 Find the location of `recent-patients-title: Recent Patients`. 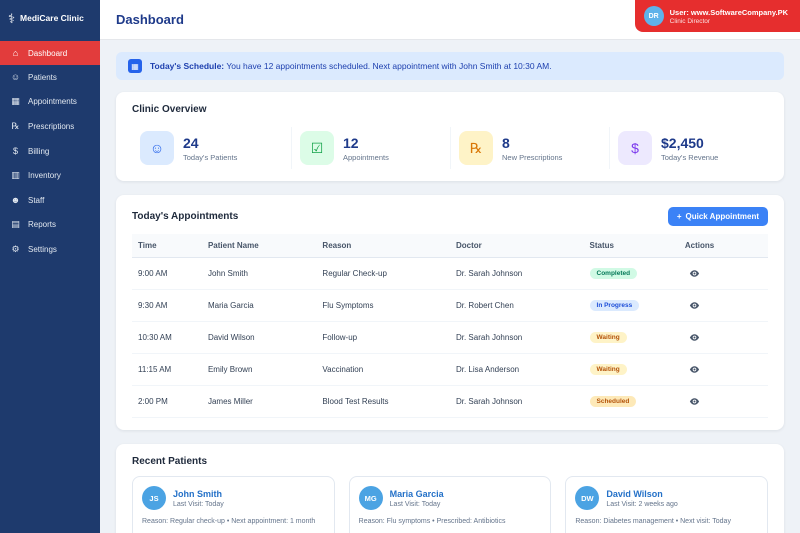

recent-patients-title: Recent Patients is located at coordinates (170, 461).